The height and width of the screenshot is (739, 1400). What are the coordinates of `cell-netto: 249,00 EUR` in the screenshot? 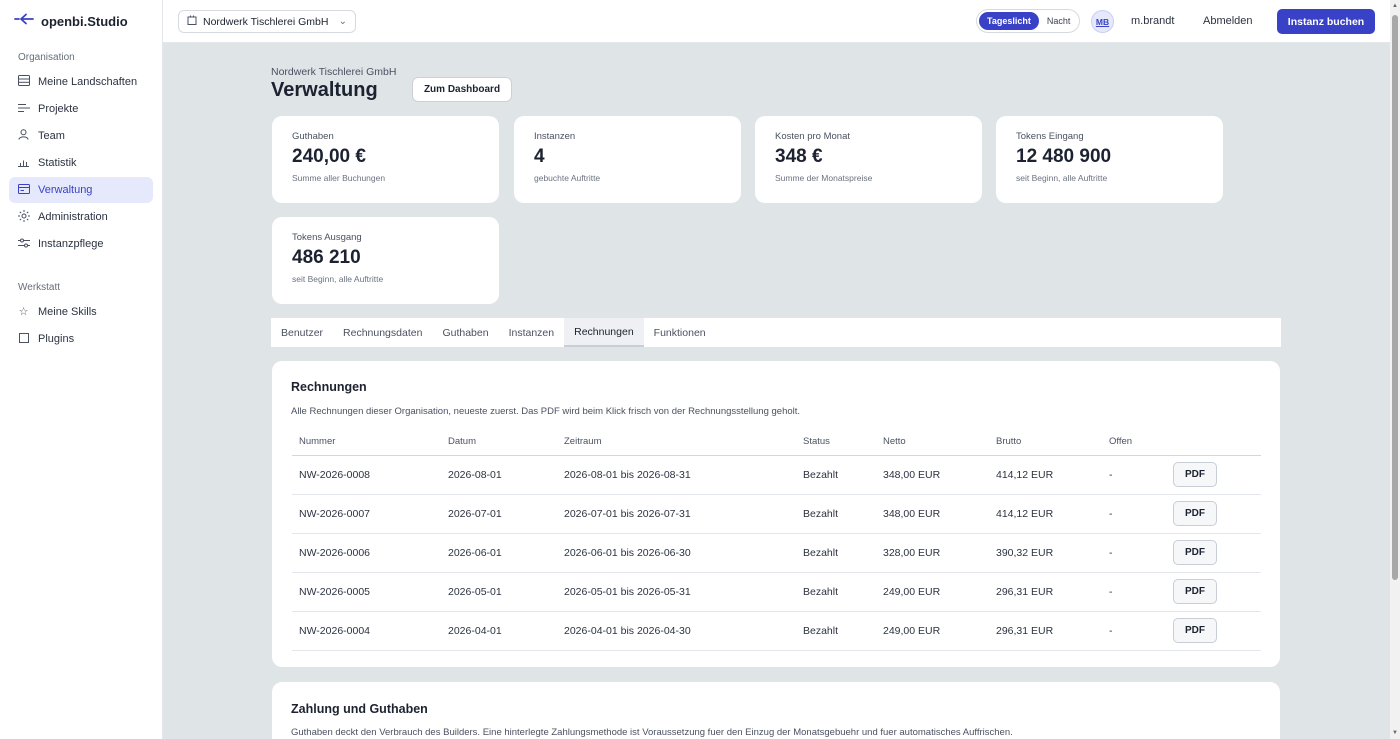 It's located at (932, 592).